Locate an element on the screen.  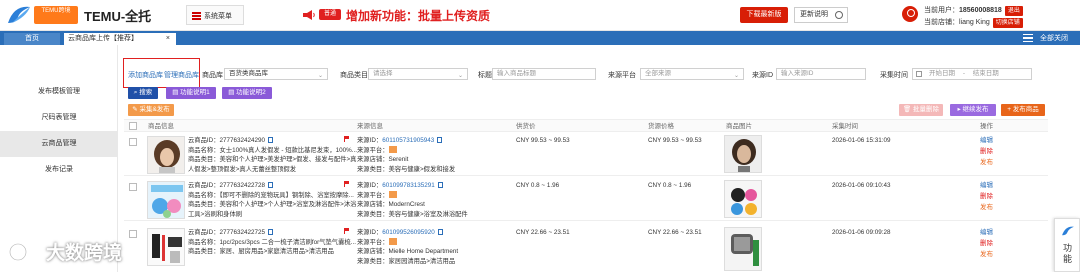
collect-publish-button: ✎ 采集&发布 is located at coordinates (151, 110).